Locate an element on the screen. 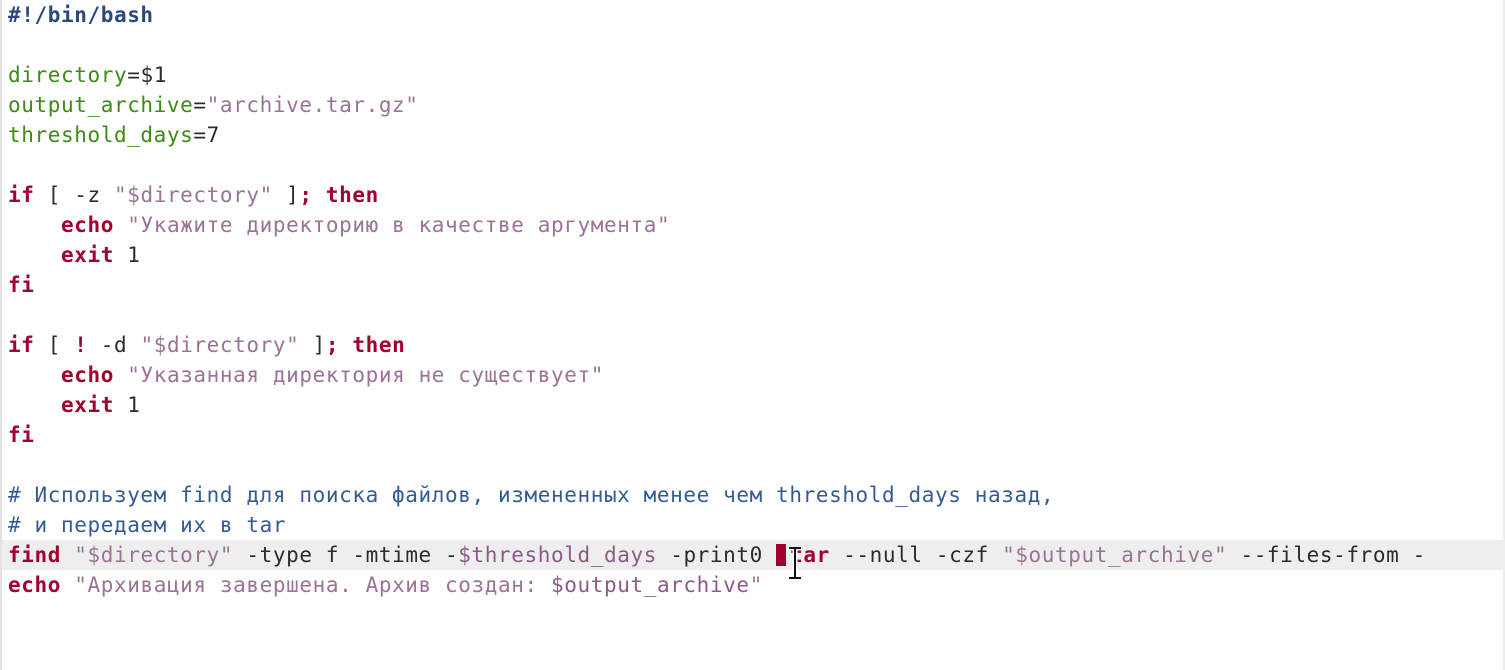 The image size is (1505, 670). code-token: = is located at coordinates (200, 105).